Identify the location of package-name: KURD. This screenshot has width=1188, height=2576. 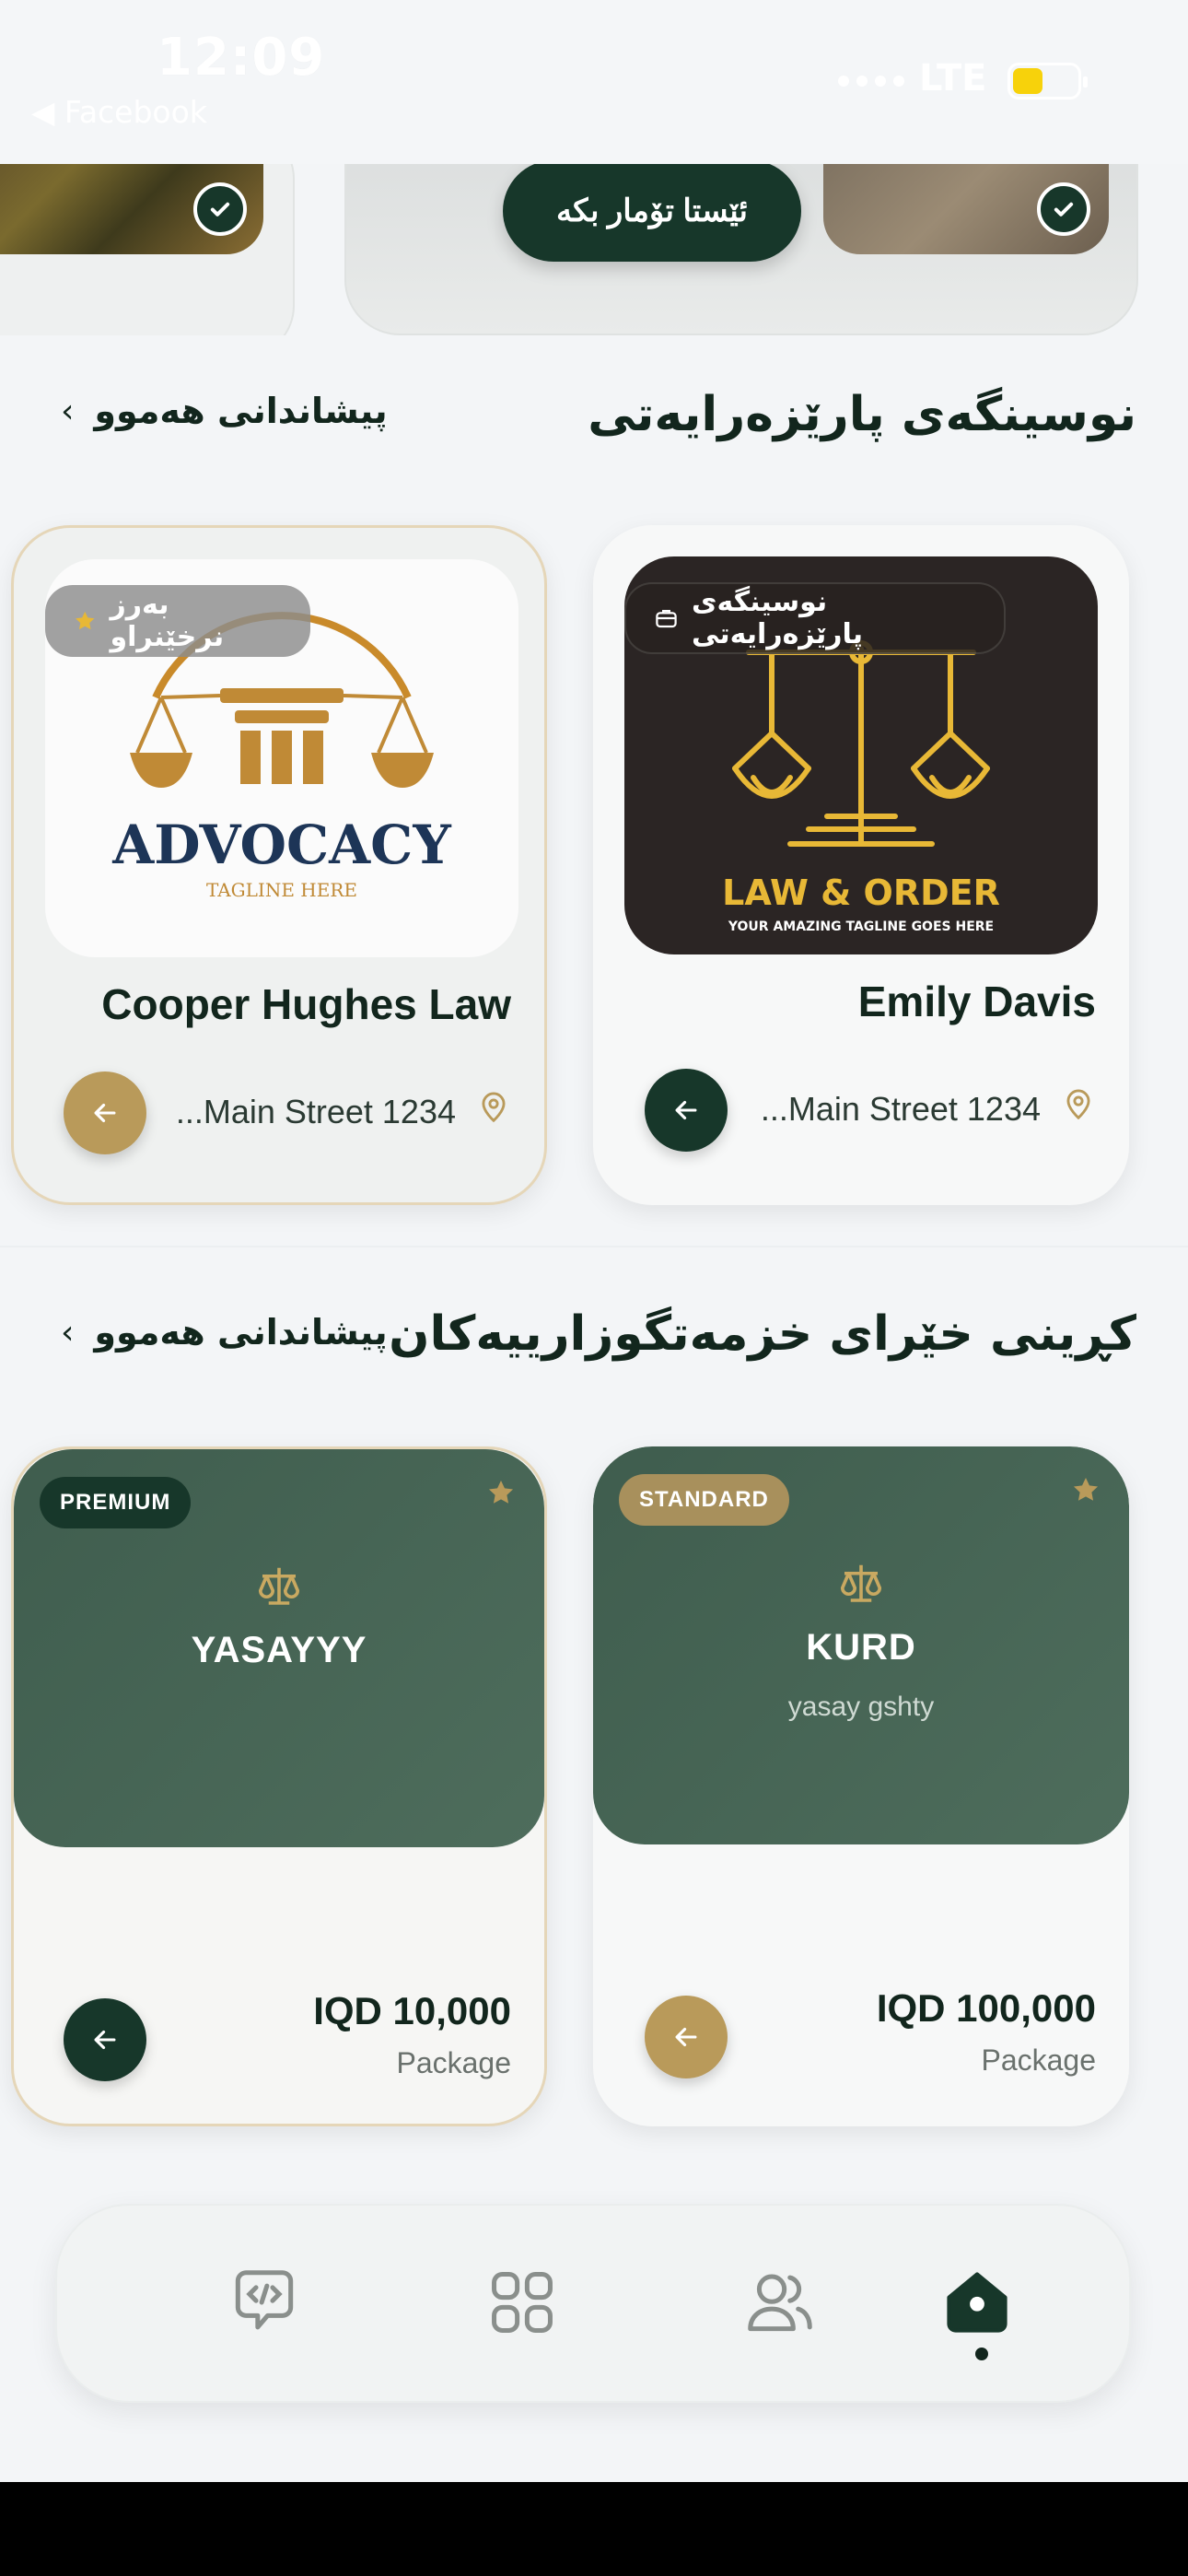
(861, 1648).